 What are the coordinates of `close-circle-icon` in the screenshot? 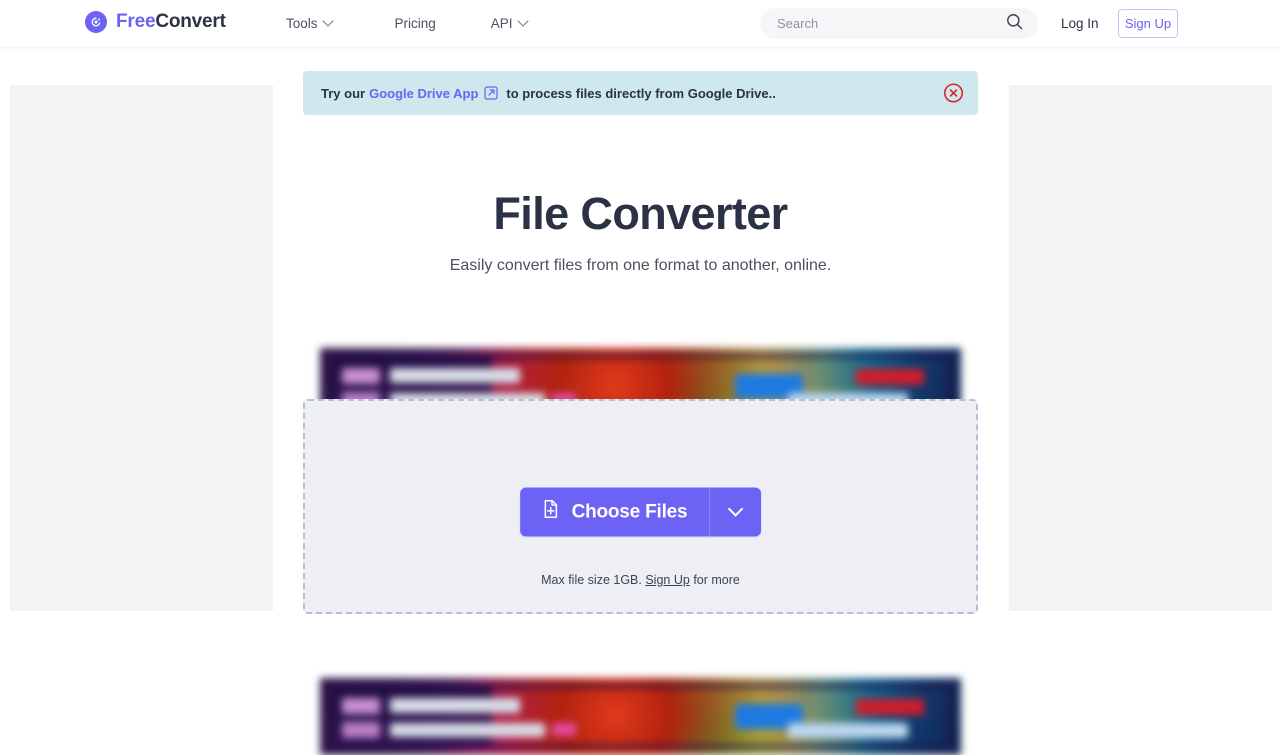 It's located at (953, 93).